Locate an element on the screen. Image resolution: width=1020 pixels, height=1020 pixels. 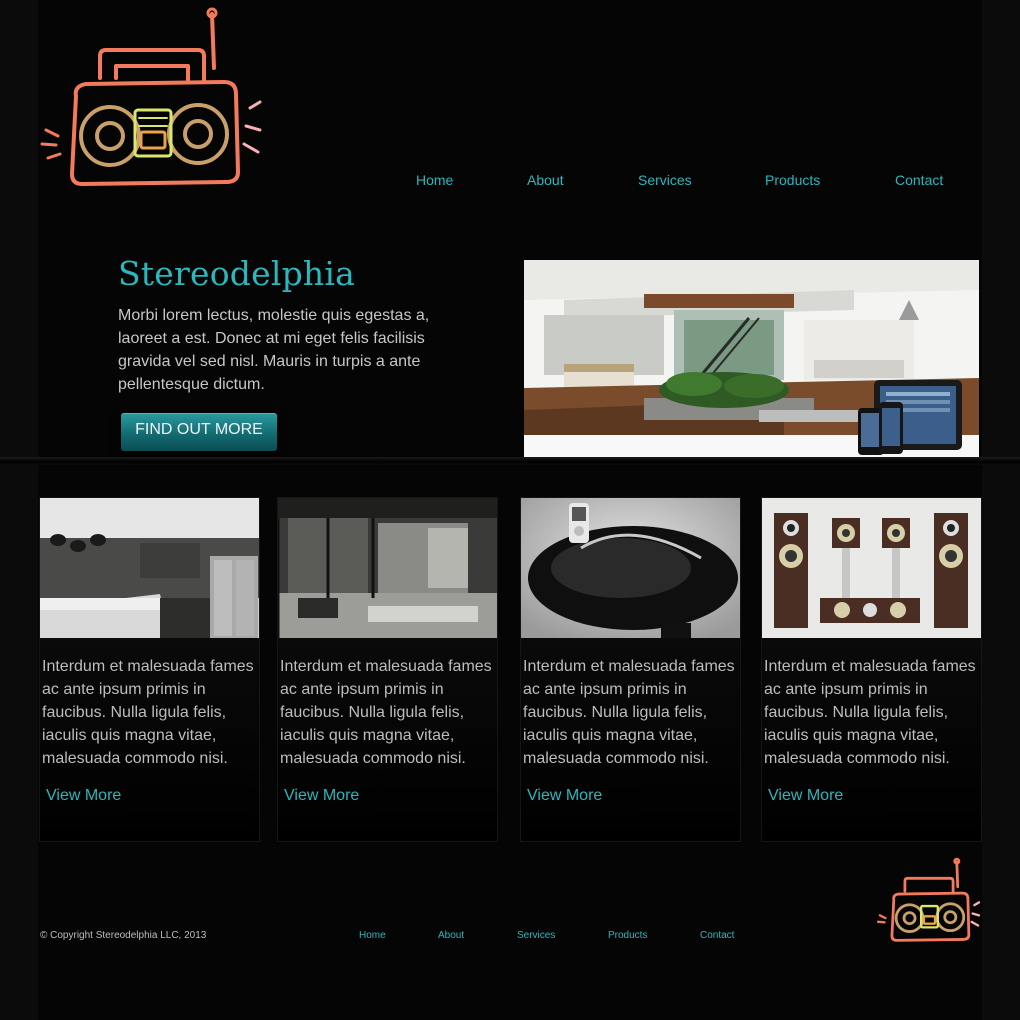
main-nav: Home About Services Products Contact is located at coordinates (510, 182).